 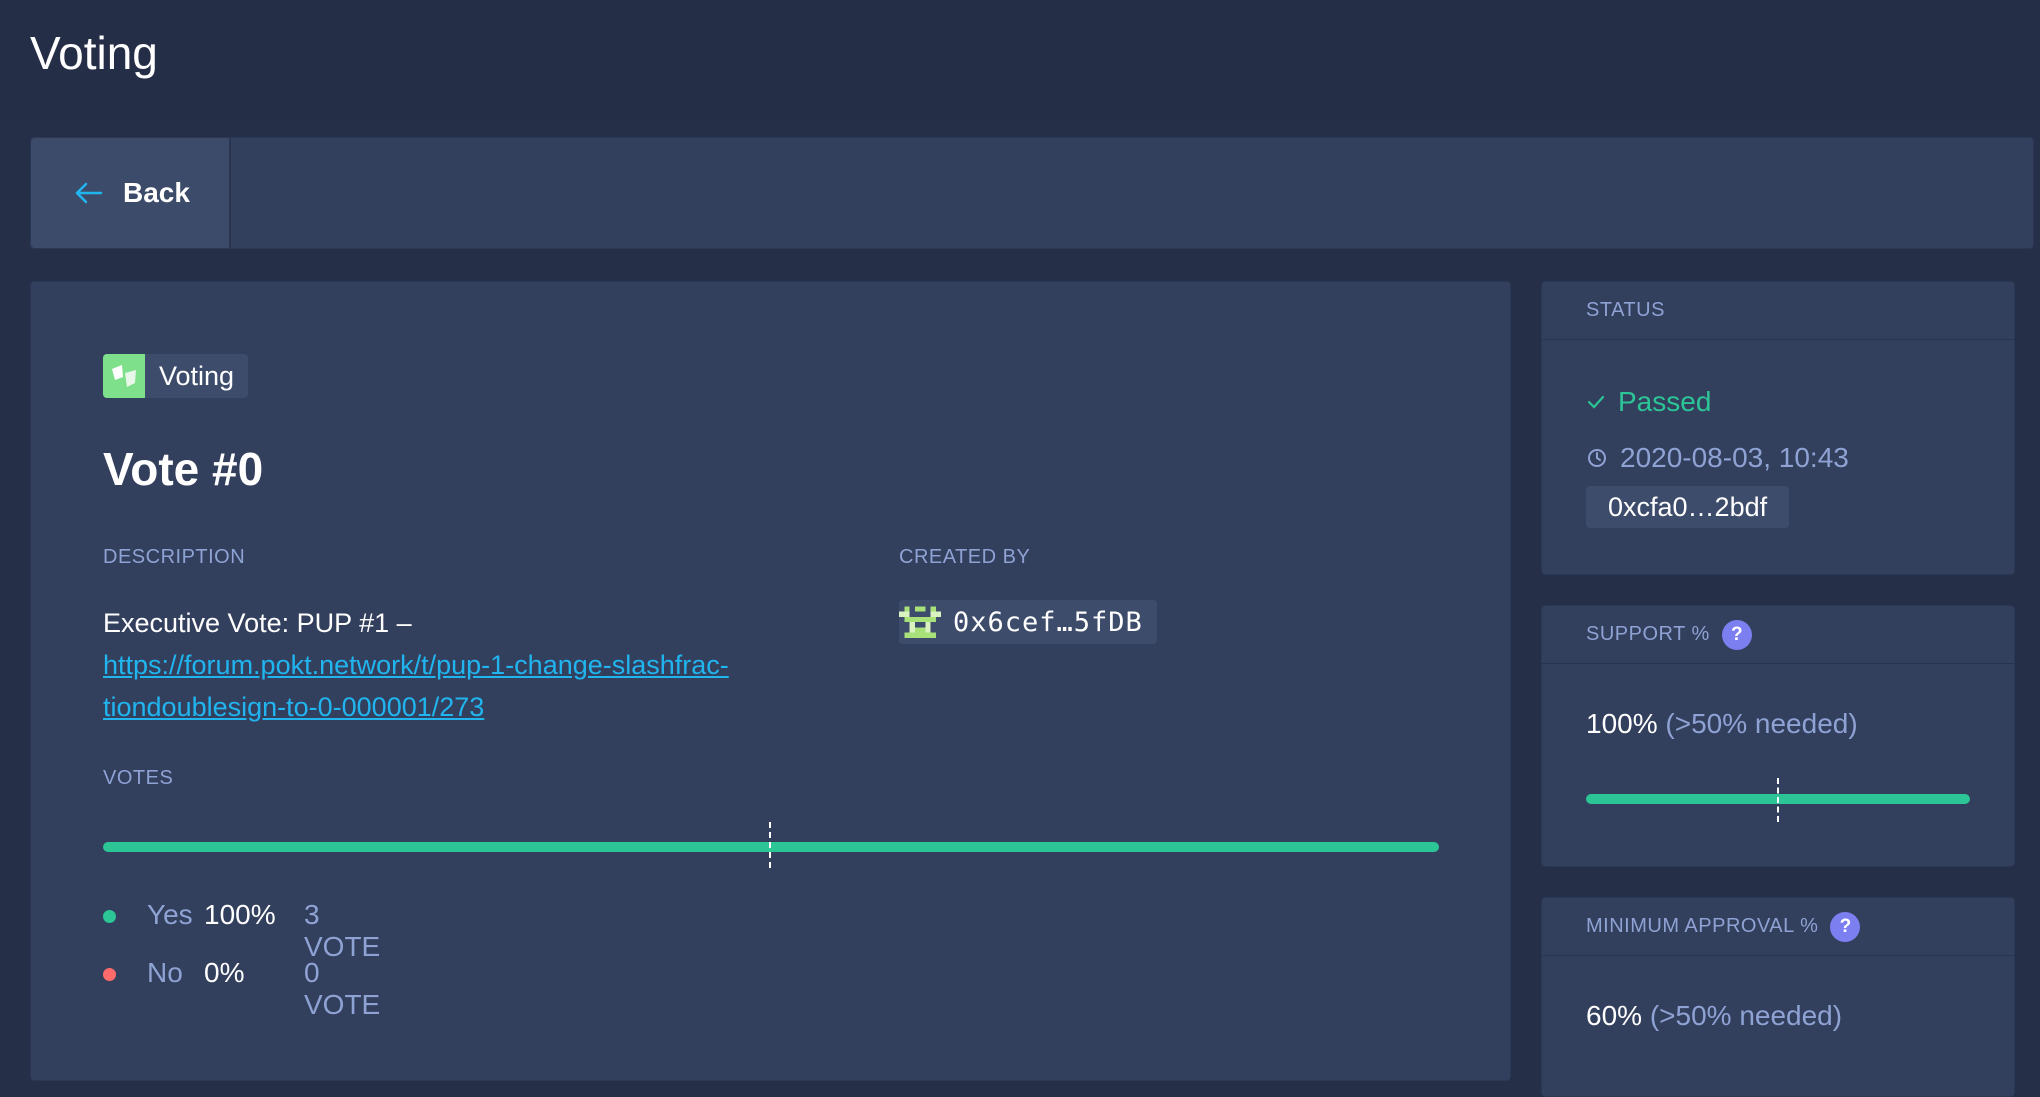 I want to click on description-text: Executive Vote: PUP #1 –, so click(x=257, y=623).